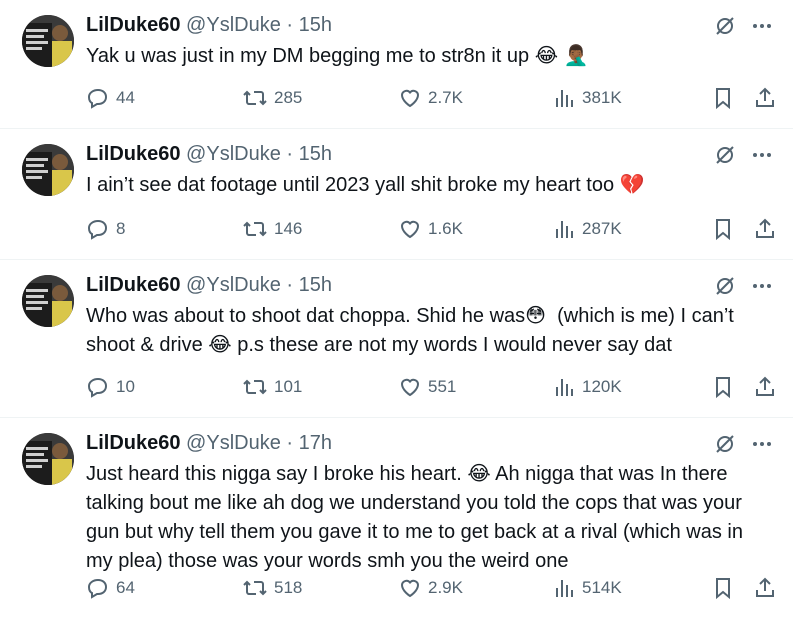  Describe the element at coordinates (272, 229) in the screenshot. I see `retweet-button: 146` at that location.